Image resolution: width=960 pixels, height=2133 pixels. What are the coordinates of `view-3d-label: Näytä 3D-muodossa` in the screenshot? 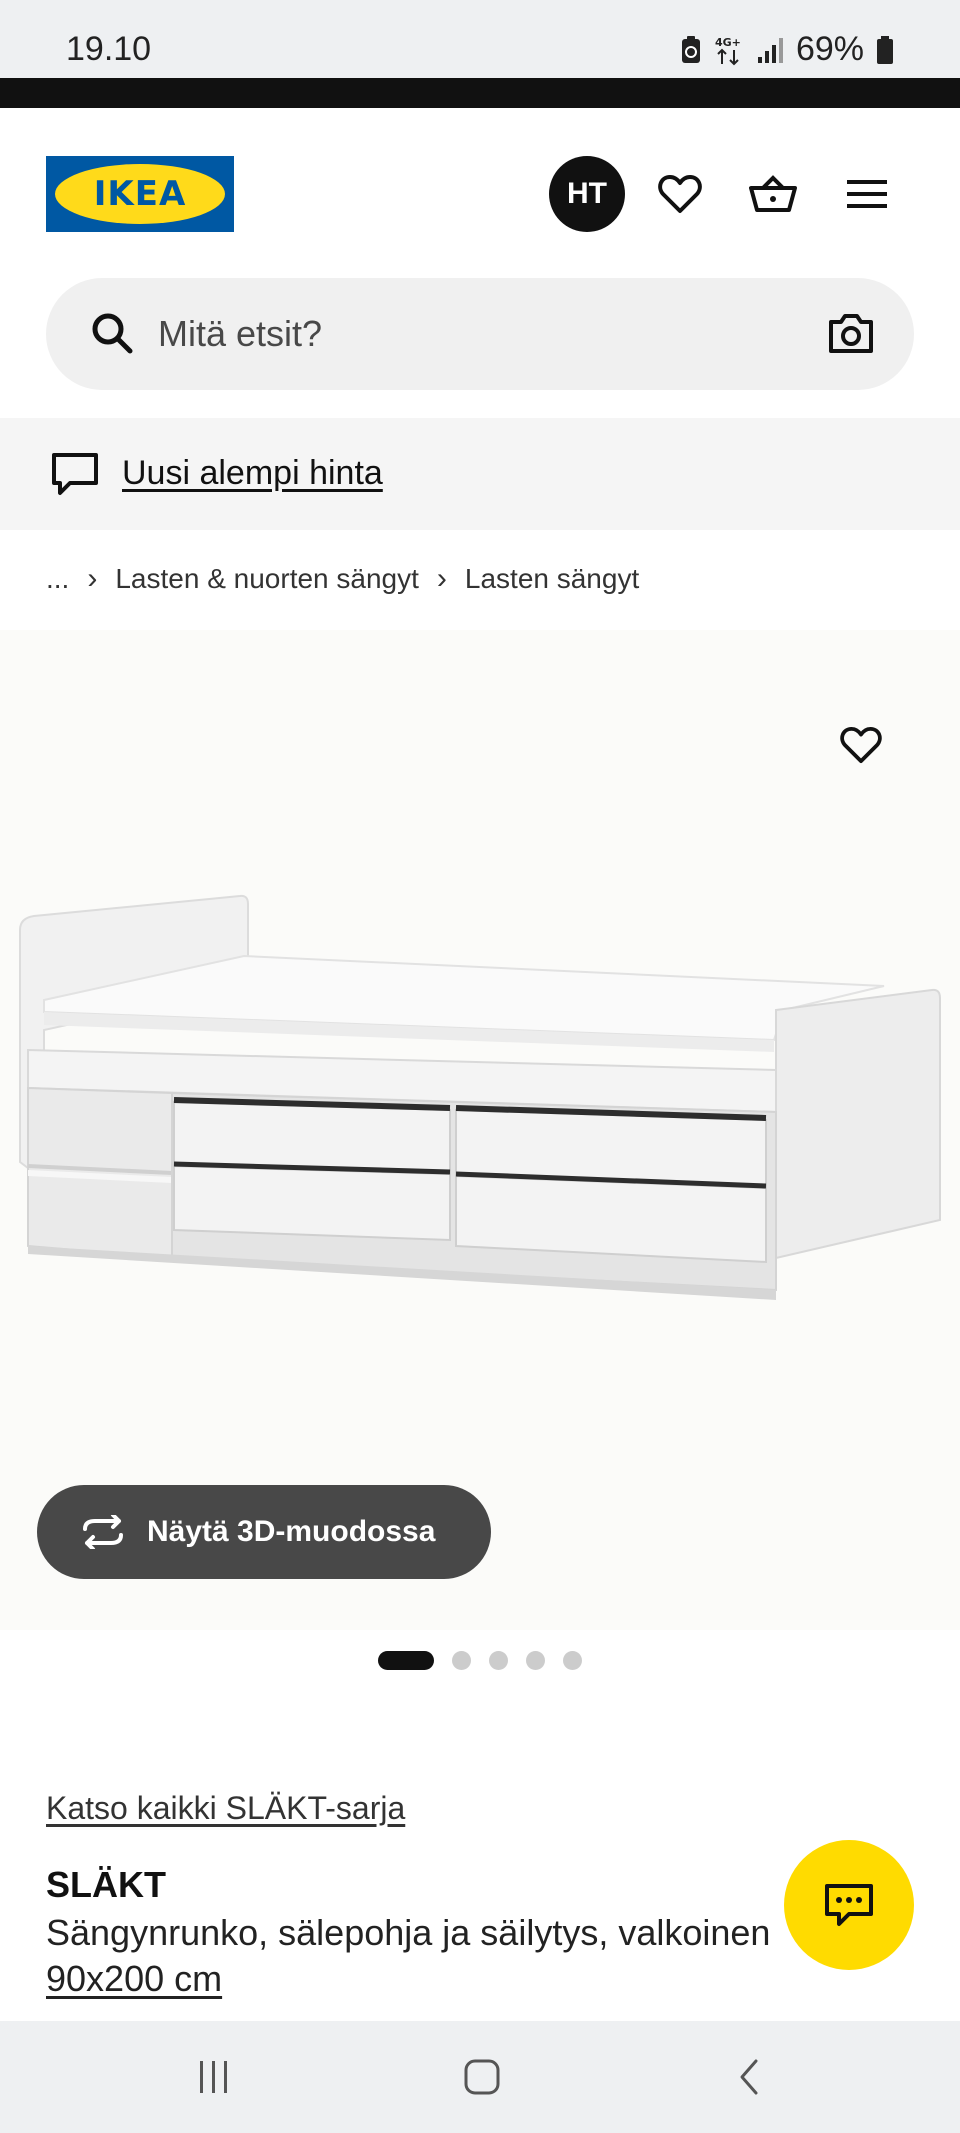 It's located at (291, 1531).